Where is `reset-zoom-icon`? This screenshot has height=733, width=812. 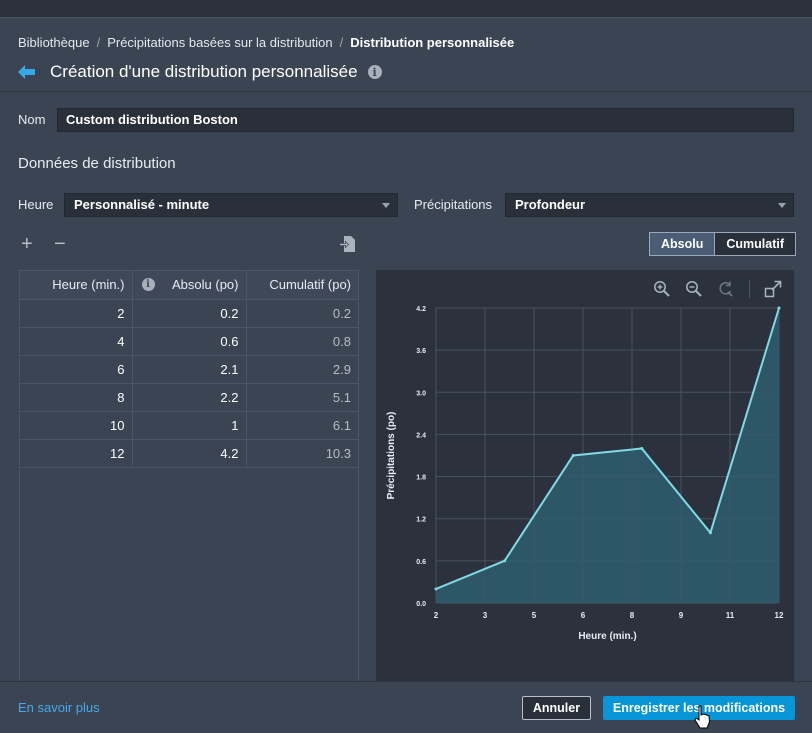
reset-zoom-icon is located at coordinates (726, 289).